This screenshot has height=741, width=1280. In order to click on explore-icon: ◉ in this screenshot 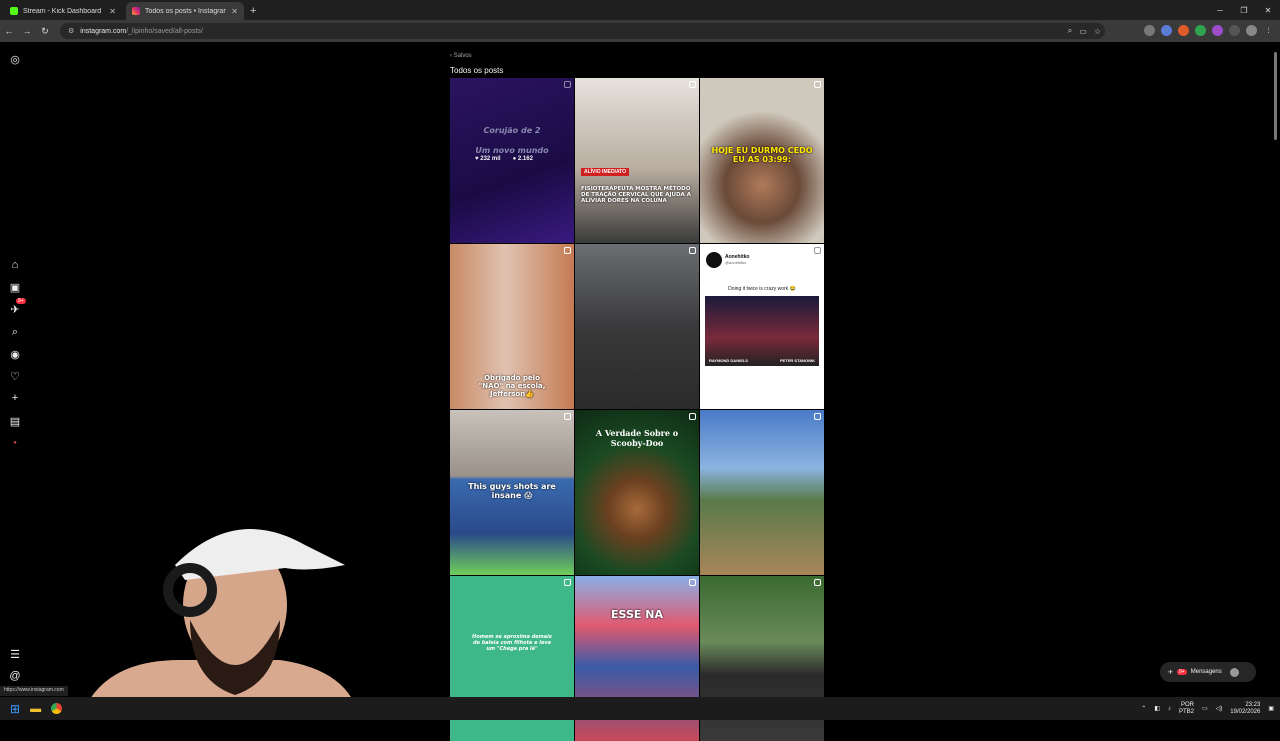, I will do `click(15, 354)`.